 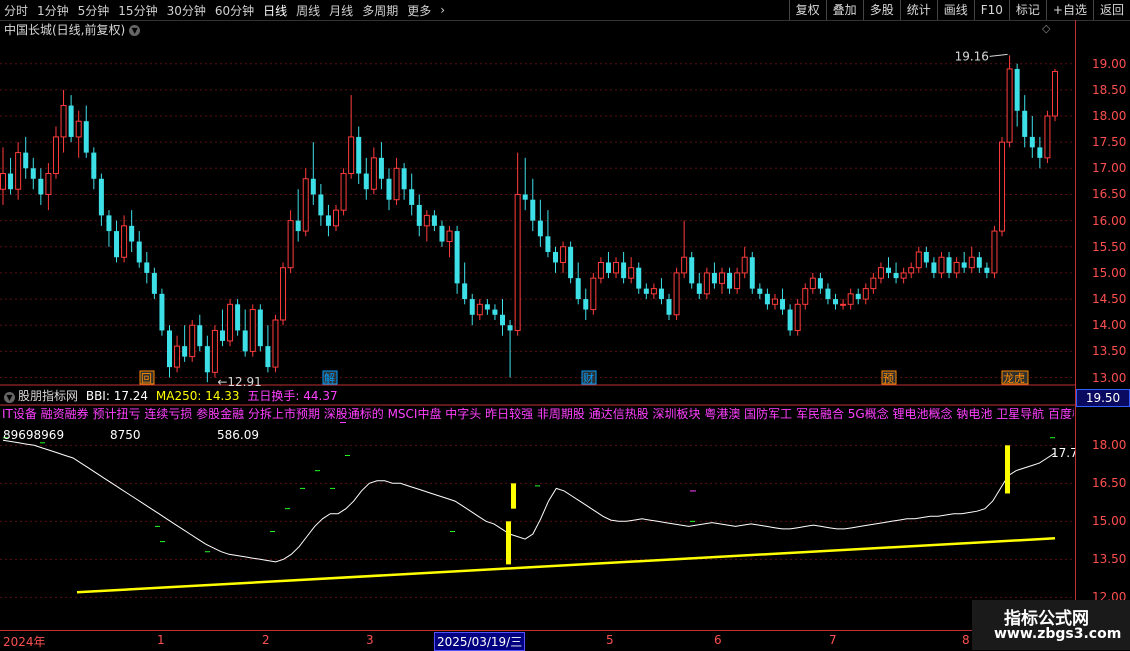 I want to click on period-tab: 周线, so click(x=308, y=10).